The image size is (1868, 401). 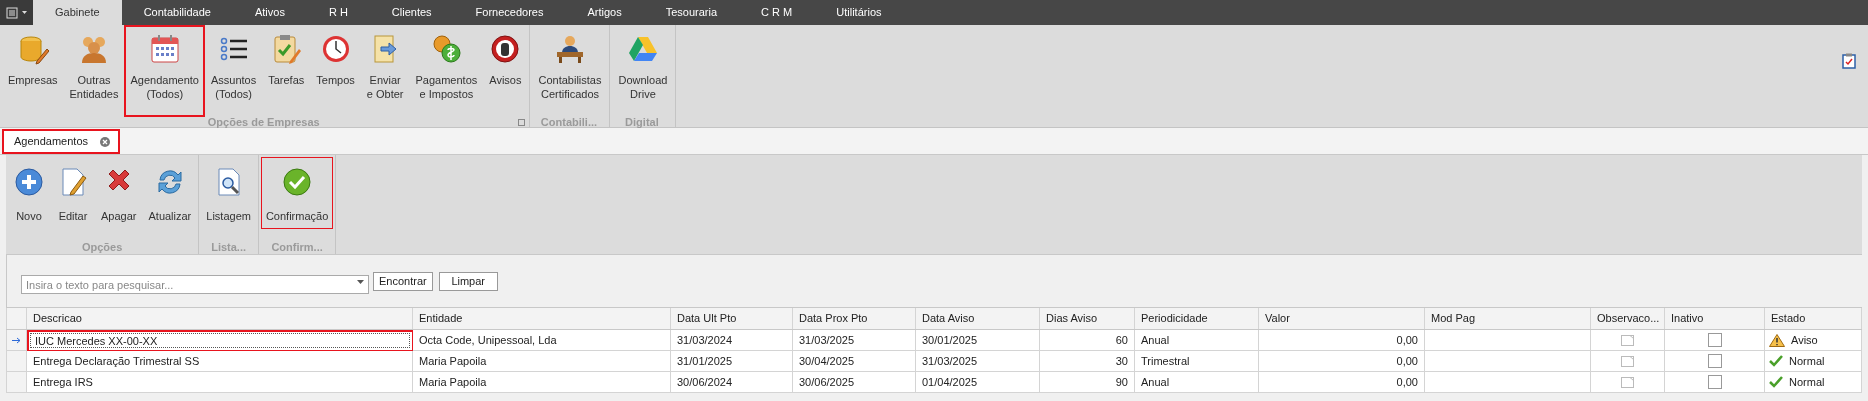 I want to click on toolbar-button: Apagar, so click(x=119, y=193).